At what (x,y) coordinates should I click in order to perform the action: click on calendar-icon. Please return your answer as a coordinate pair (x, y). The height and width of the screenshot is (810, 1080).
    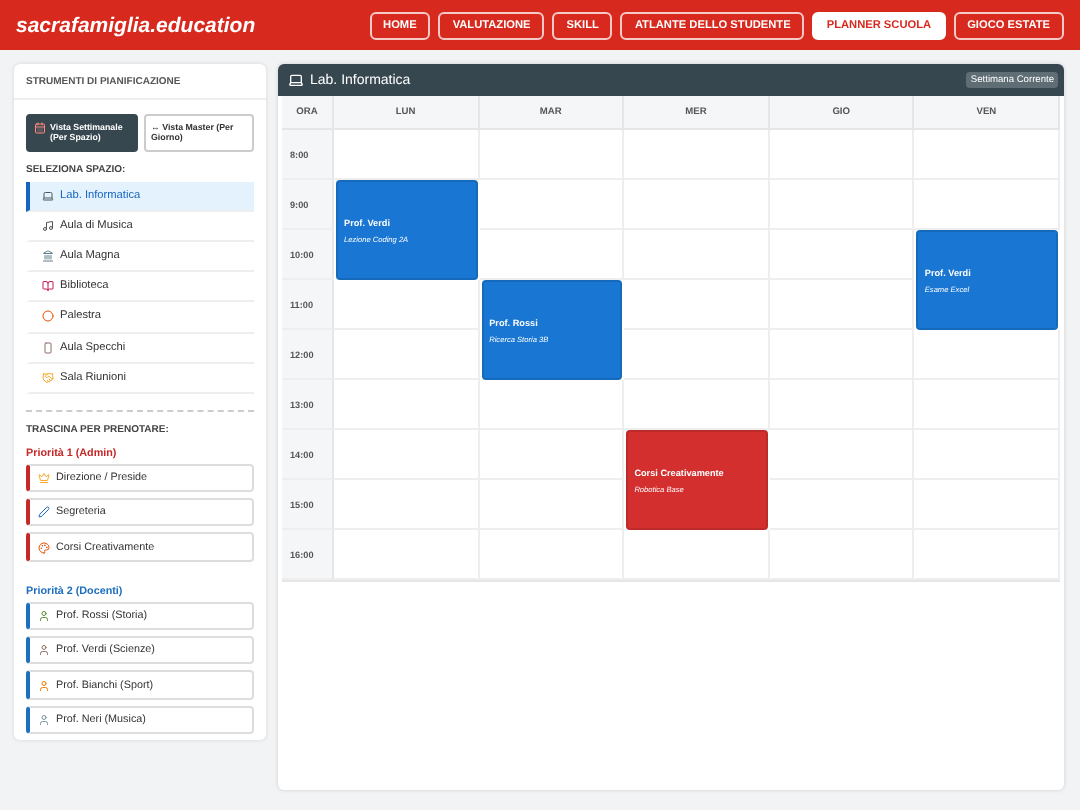
    Looking at the image, I should click on (40, 128).